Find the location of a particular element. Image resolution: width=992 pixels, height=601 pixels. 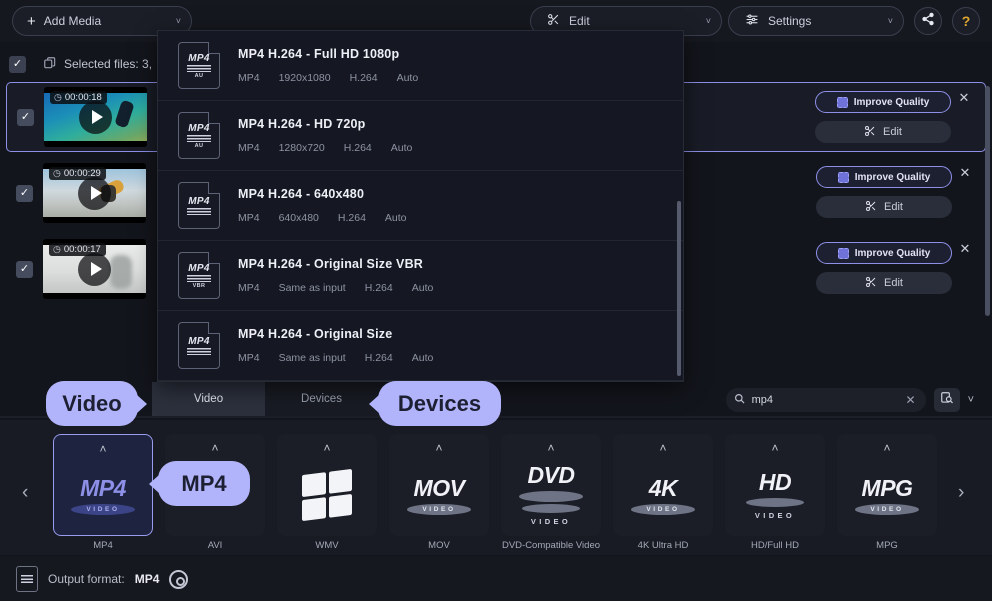

format-logo-text: MPG is located at coordinates (887, 487).